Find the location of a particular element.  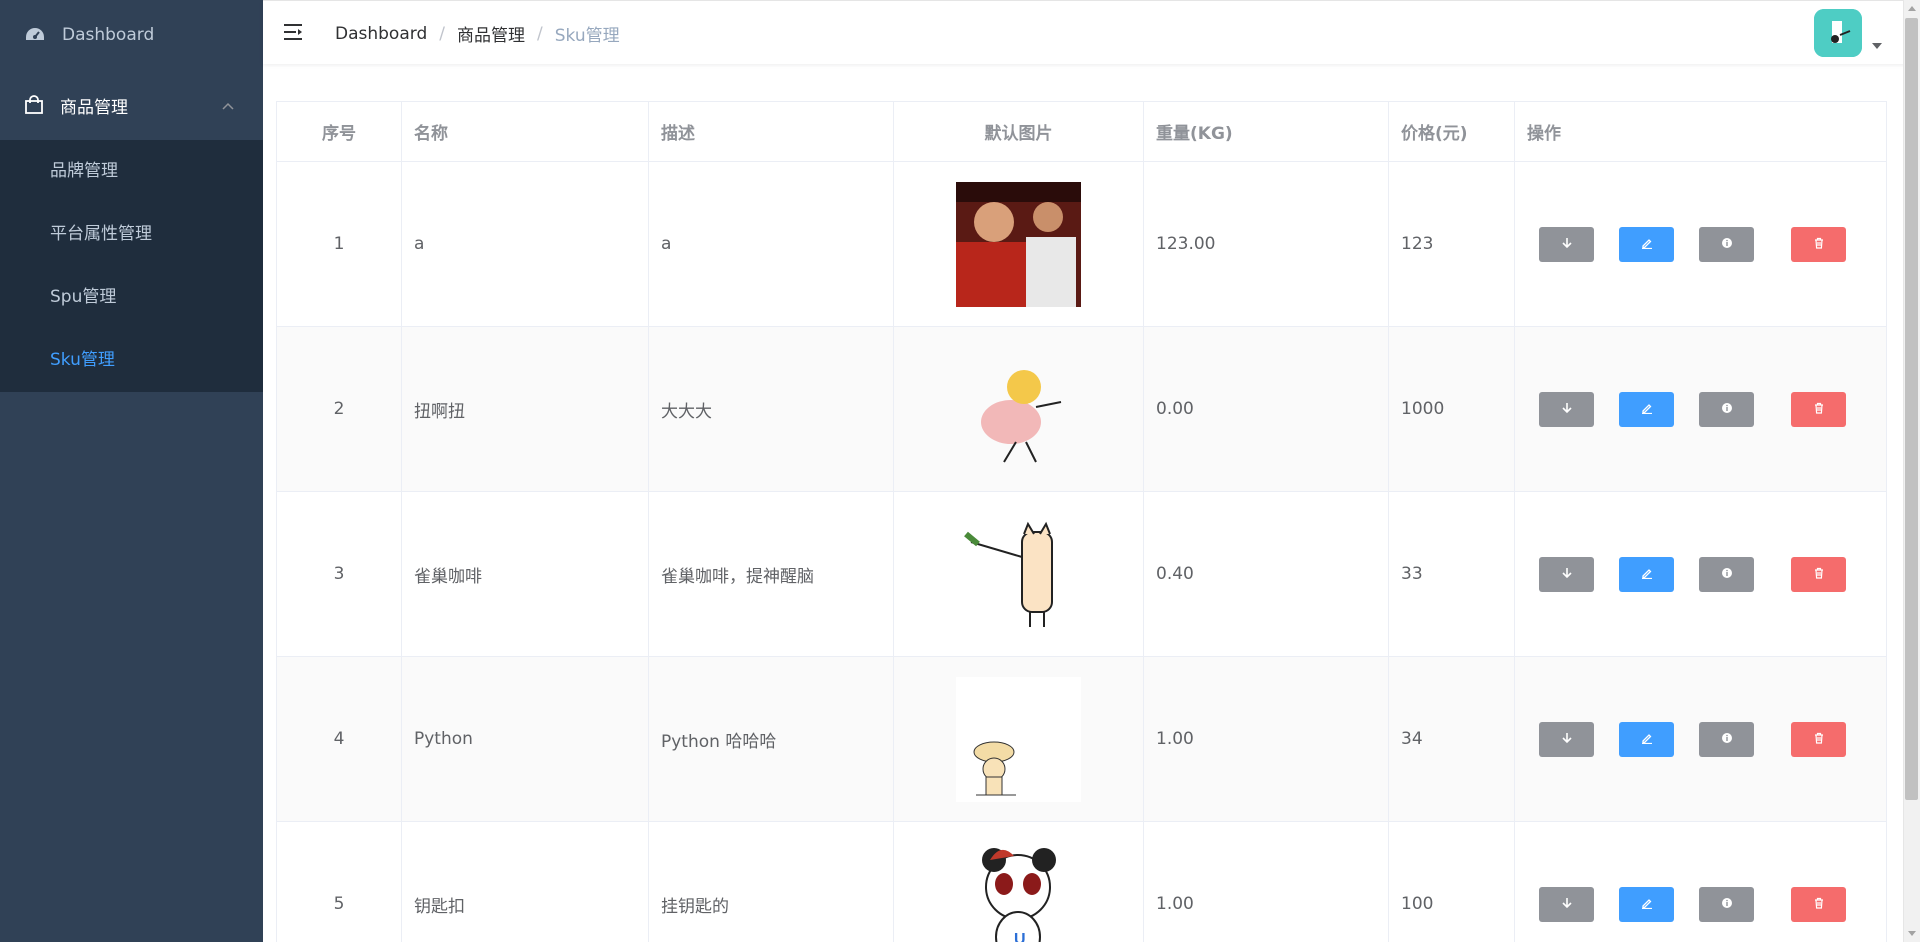

sidebar: Dashboard 商品管理 品牌管理 平台属性管理 Spu管理 Sku管理 is located at coordinates (131, 471).